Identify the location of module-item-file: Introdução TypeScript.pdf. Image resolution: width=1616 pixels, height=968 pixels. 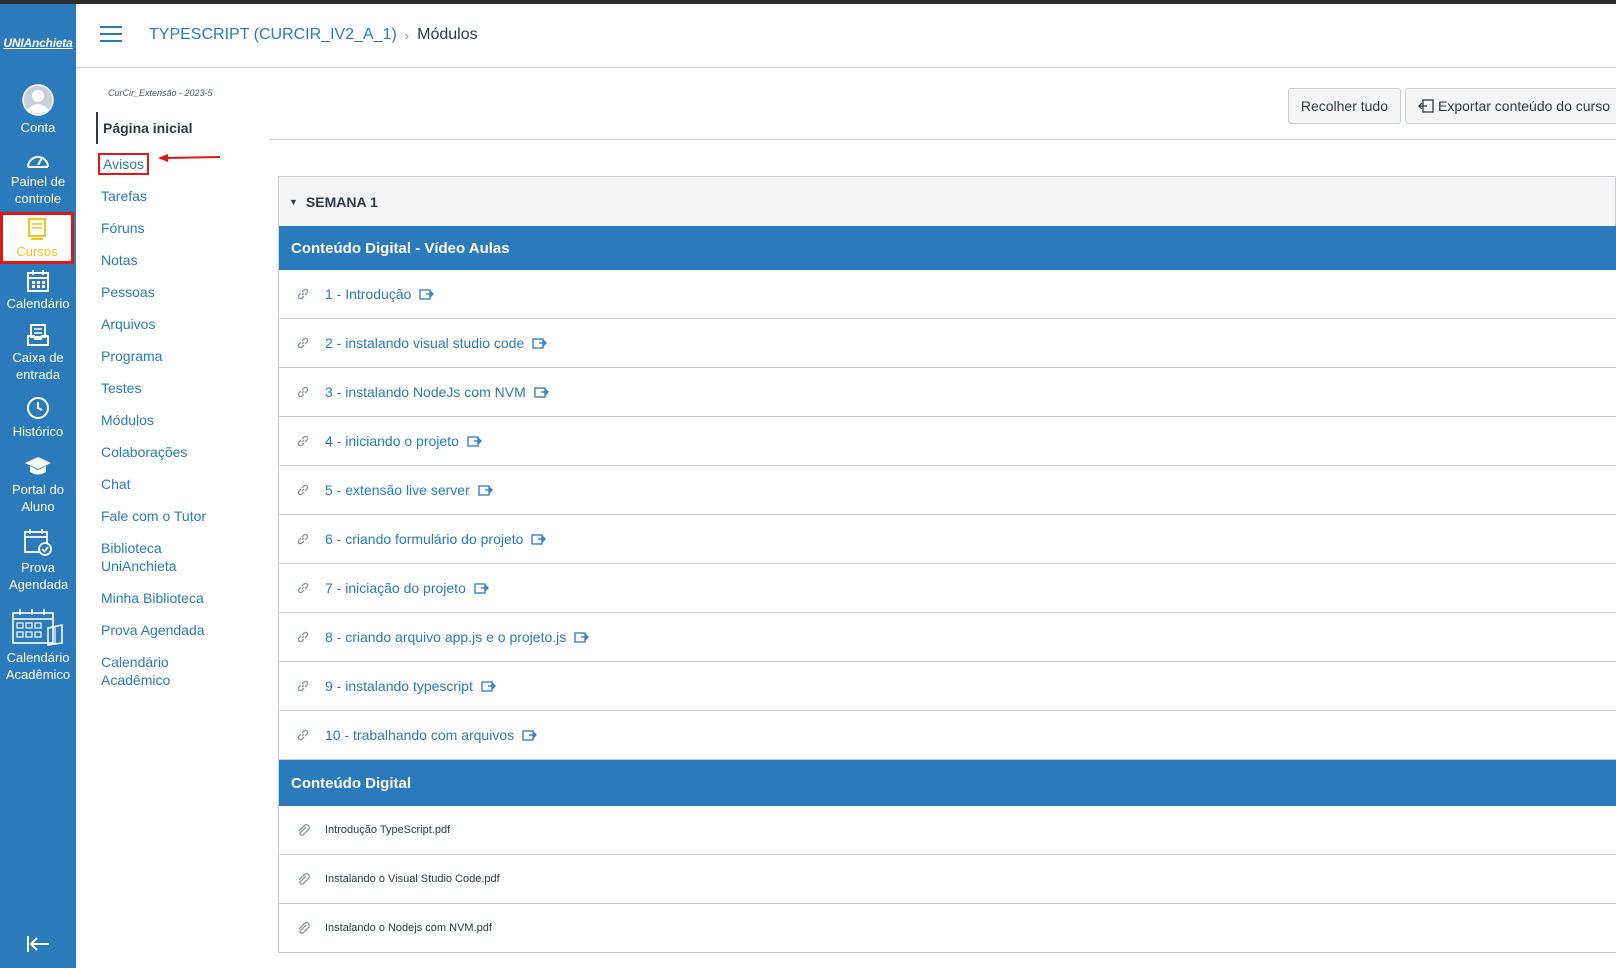
(947, 830).